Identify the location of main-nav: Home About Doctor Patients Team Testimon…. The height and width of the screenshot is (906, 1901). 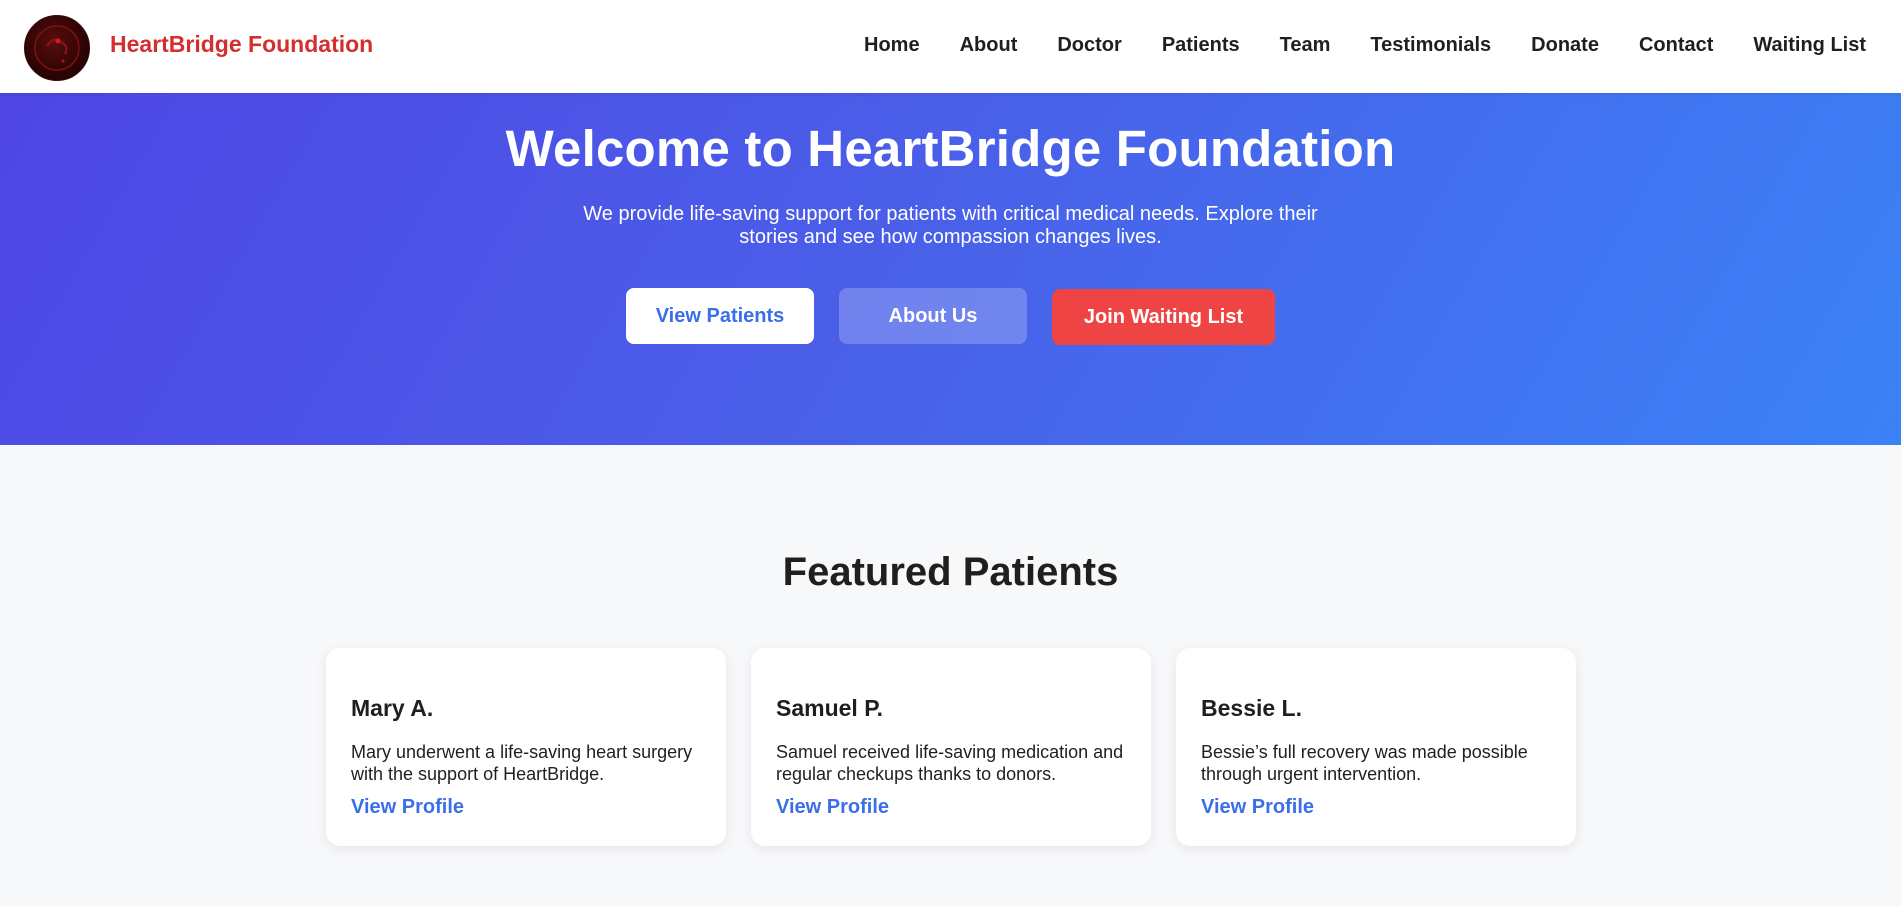
(1345, 45).